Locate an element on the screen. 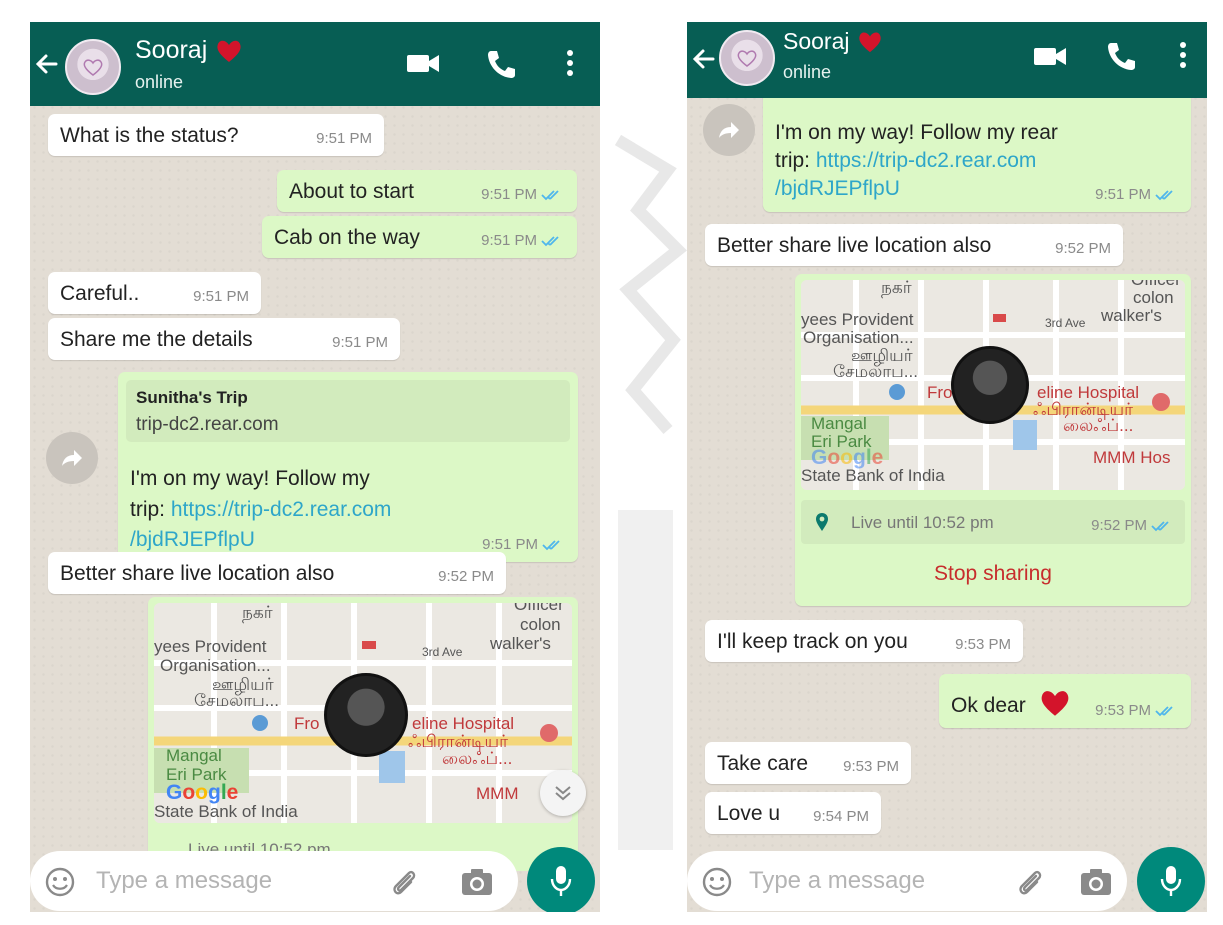  scroll-down-button is located at coordinates (563, 793).